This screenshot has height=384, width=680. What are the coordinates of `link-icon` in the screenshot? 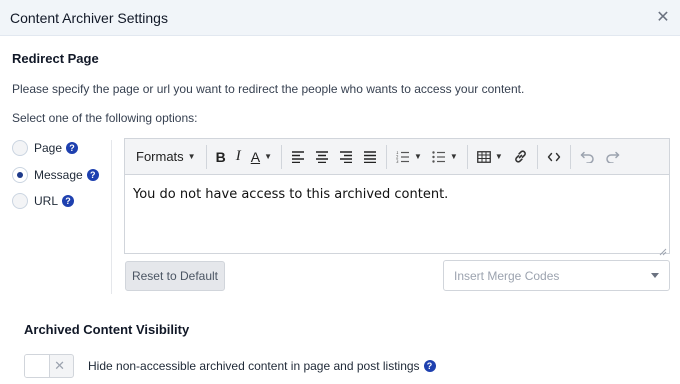 It's located at (520, 157).